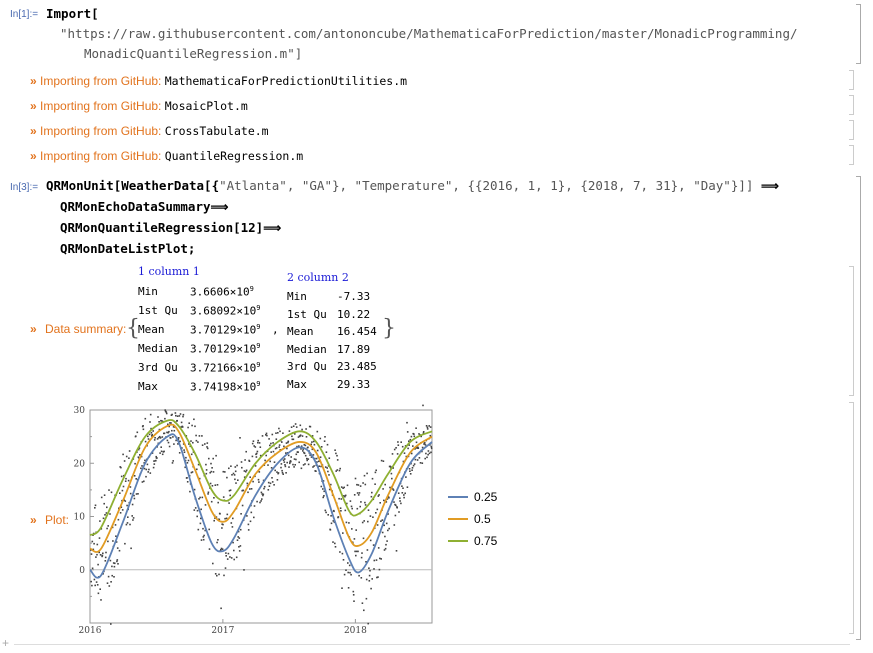  I want to click on echo-summary-line: QRMonEchoDataSummary⟹, so click(144, 206).